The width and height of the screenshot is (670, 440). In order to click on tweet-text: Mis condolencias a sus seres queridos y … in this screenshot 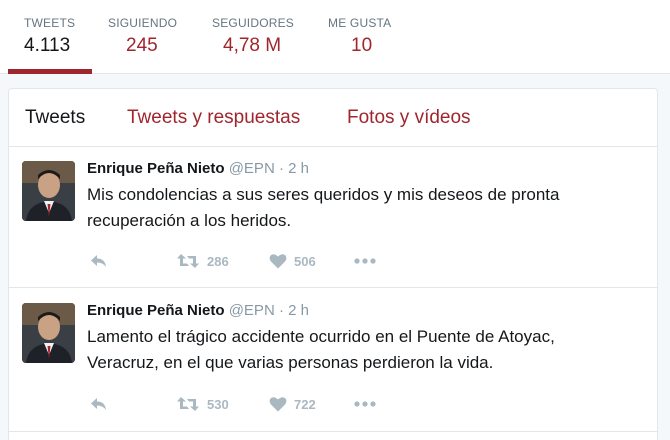, I will do `click(323, 207)`.